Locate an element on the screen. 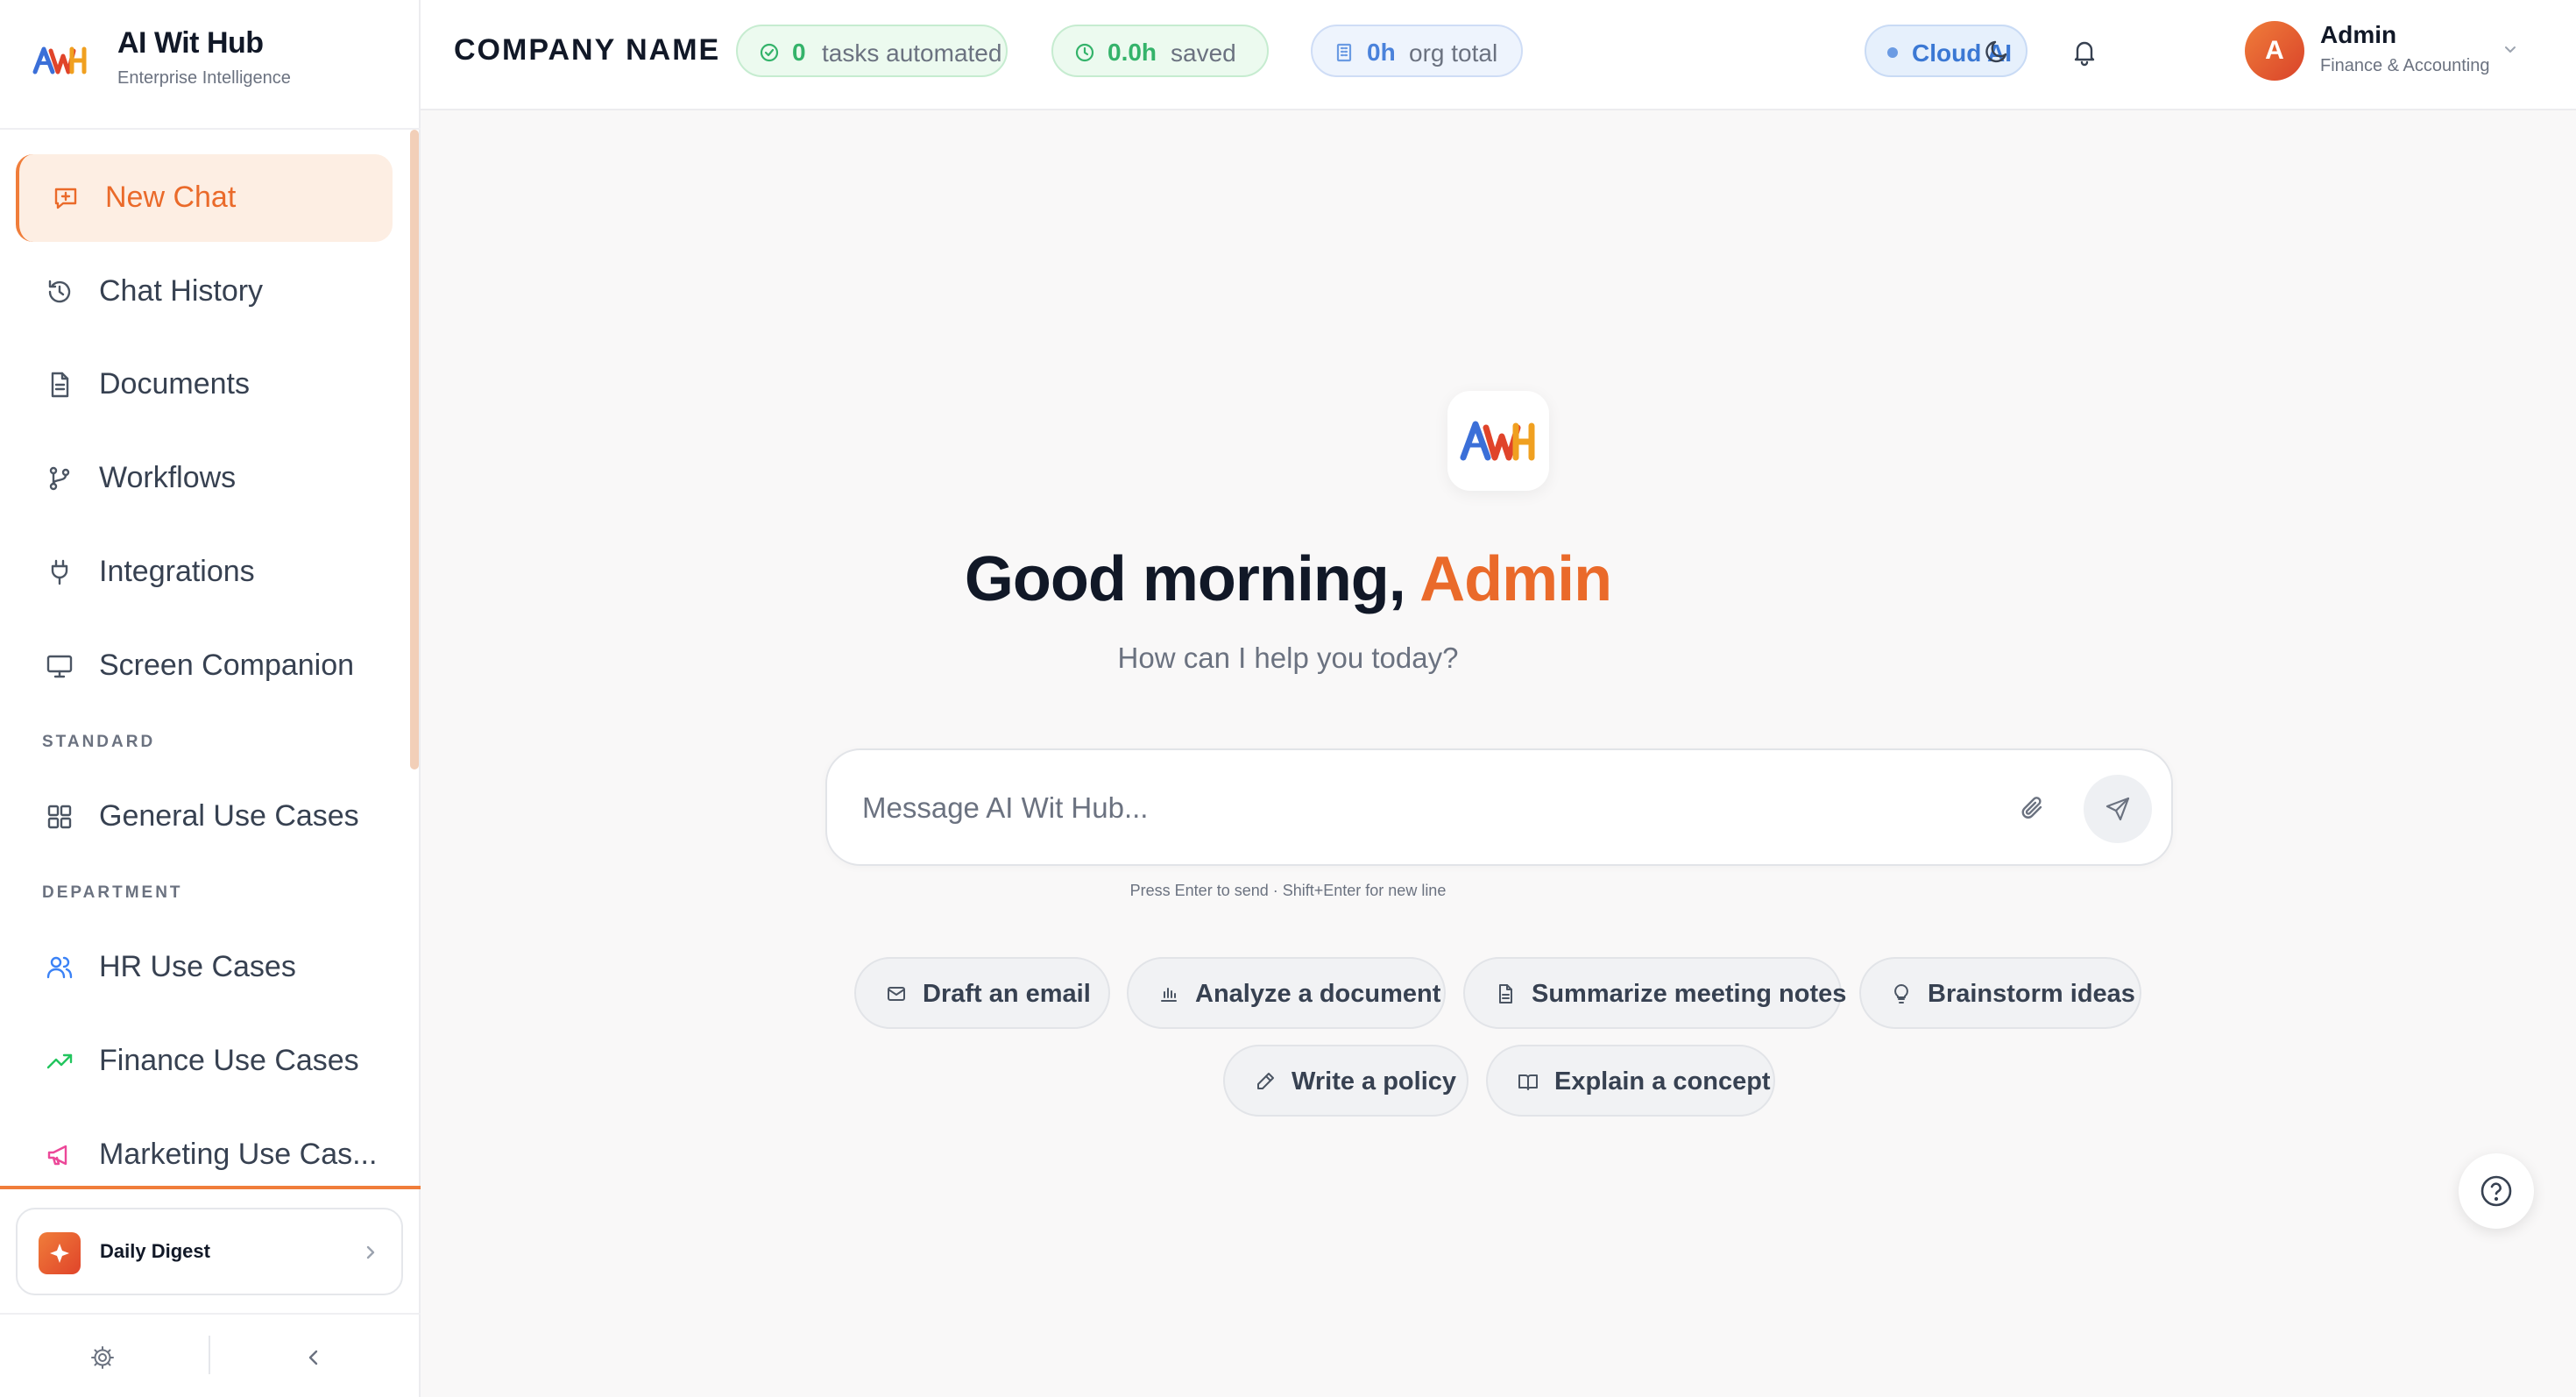 The image size is (2576, 1397). bell-icon is located at coordinates (2084, 52).